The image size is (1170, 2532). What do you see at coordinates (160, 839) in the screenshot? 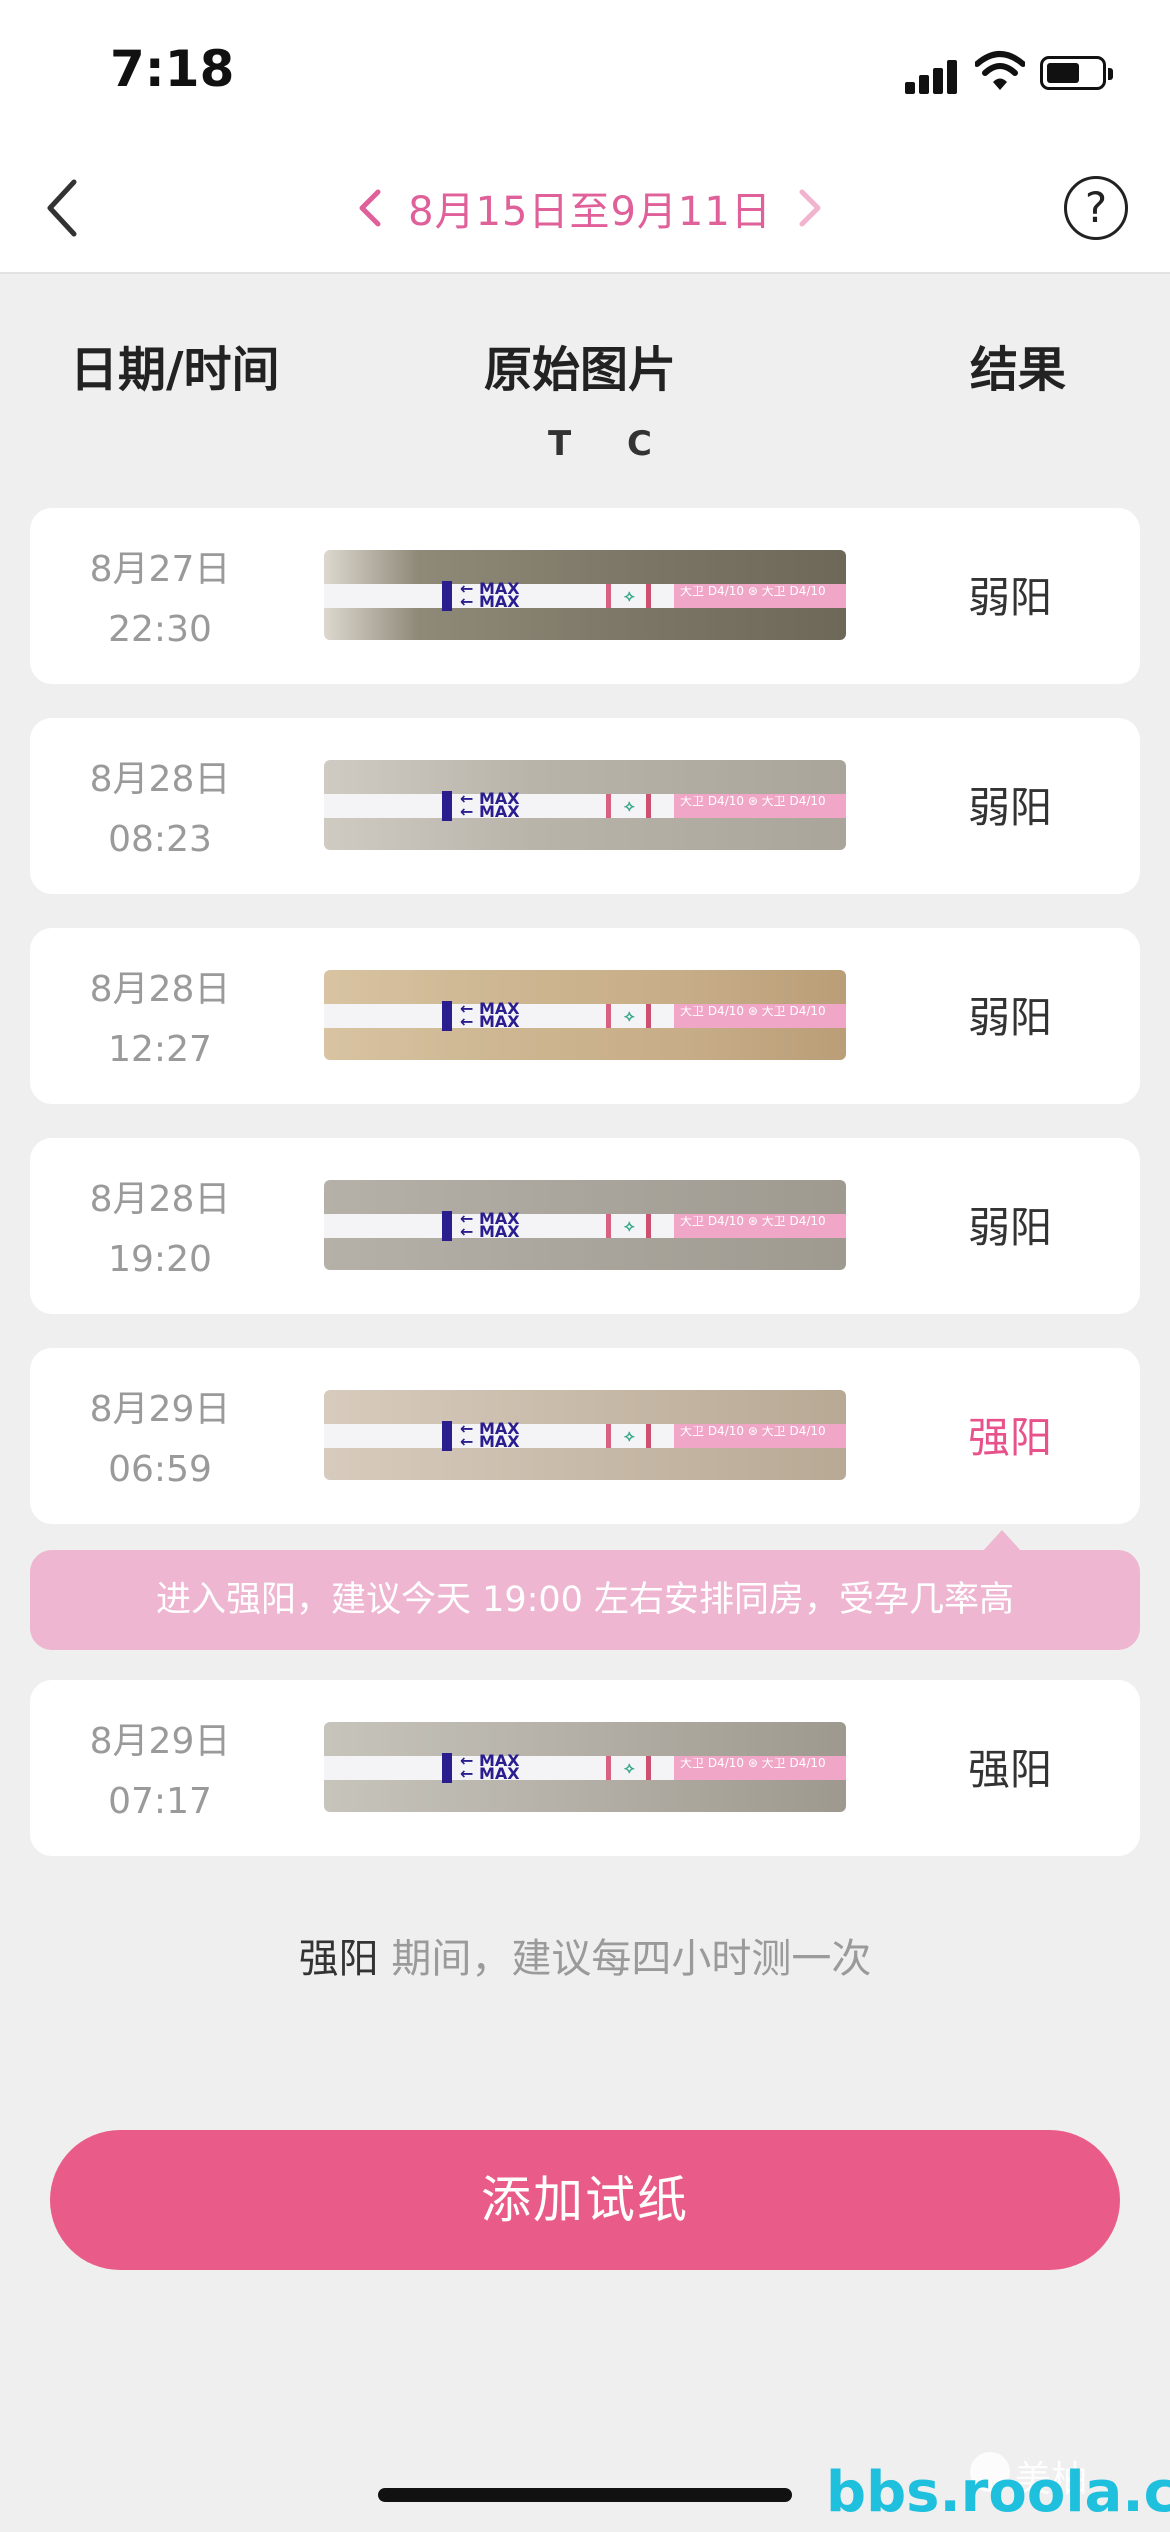
I see `record-time: 08:23` at bounding box center [160, 839].